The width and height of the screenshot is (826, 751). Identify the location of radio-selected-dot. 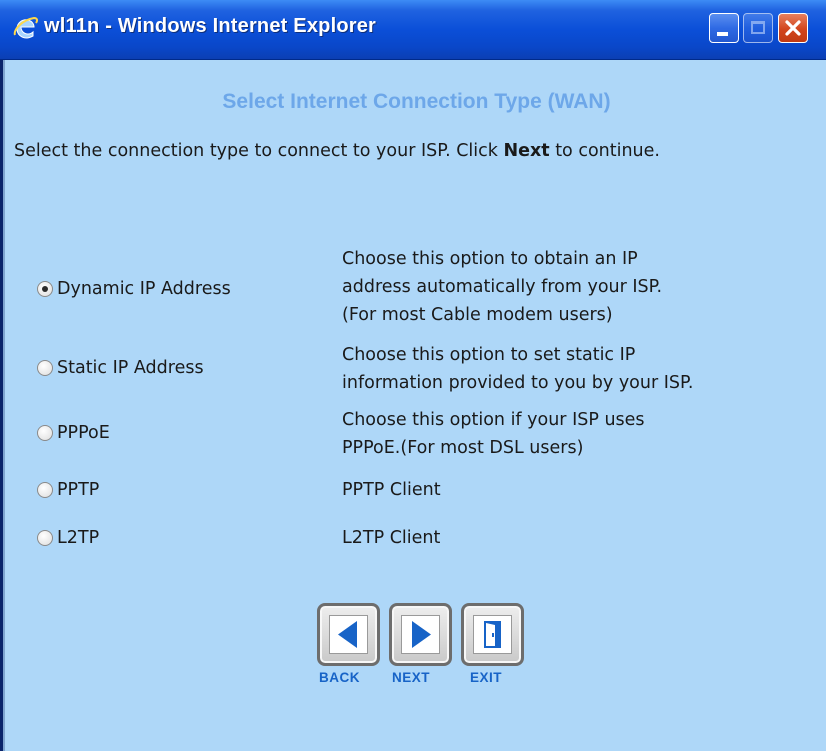
(45, 289).